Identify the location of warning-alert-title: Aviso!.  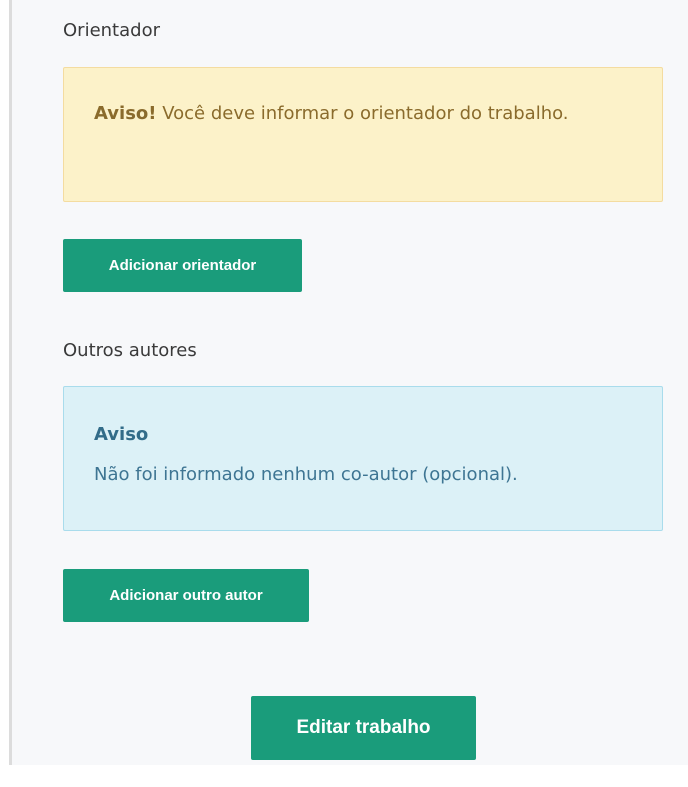
(125, 113).